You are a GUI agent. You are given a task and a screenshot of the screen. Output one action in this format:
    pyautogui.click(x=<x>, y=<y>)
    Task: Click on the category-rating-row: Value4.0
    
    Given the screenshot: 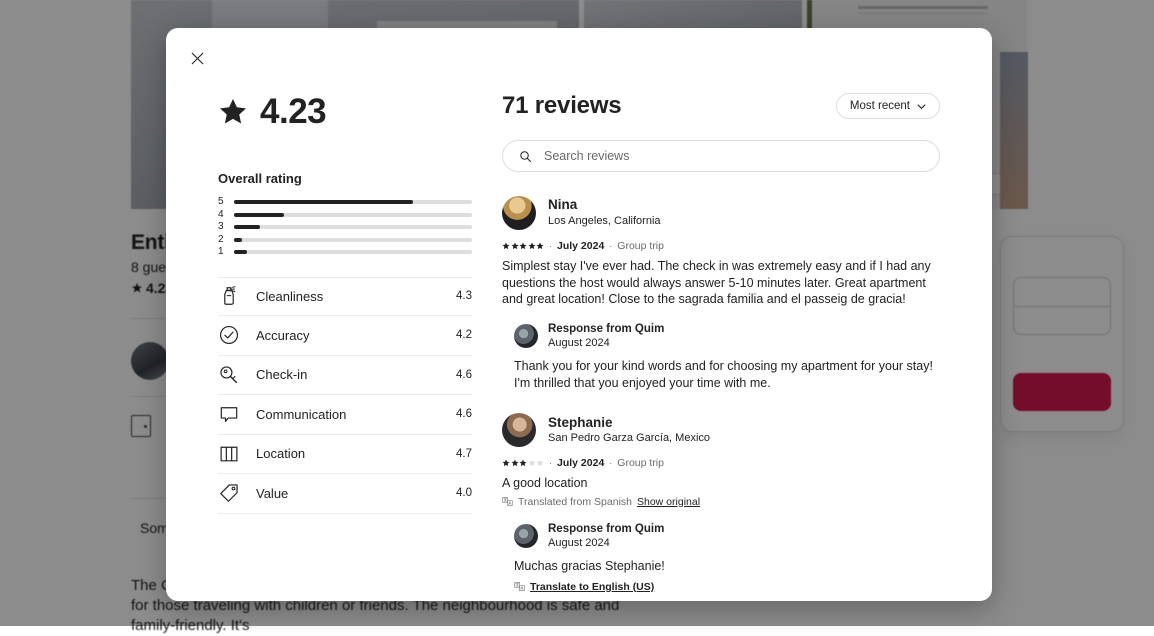 What is the action you would take?
    pyautogui.click(x=345, y=494)
    